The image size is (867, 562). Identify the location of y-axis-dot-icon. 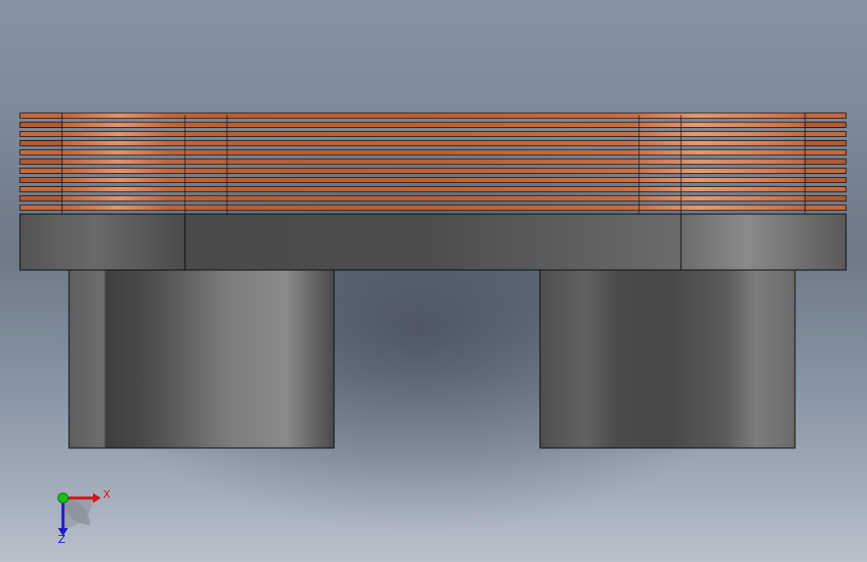
(63, 498).